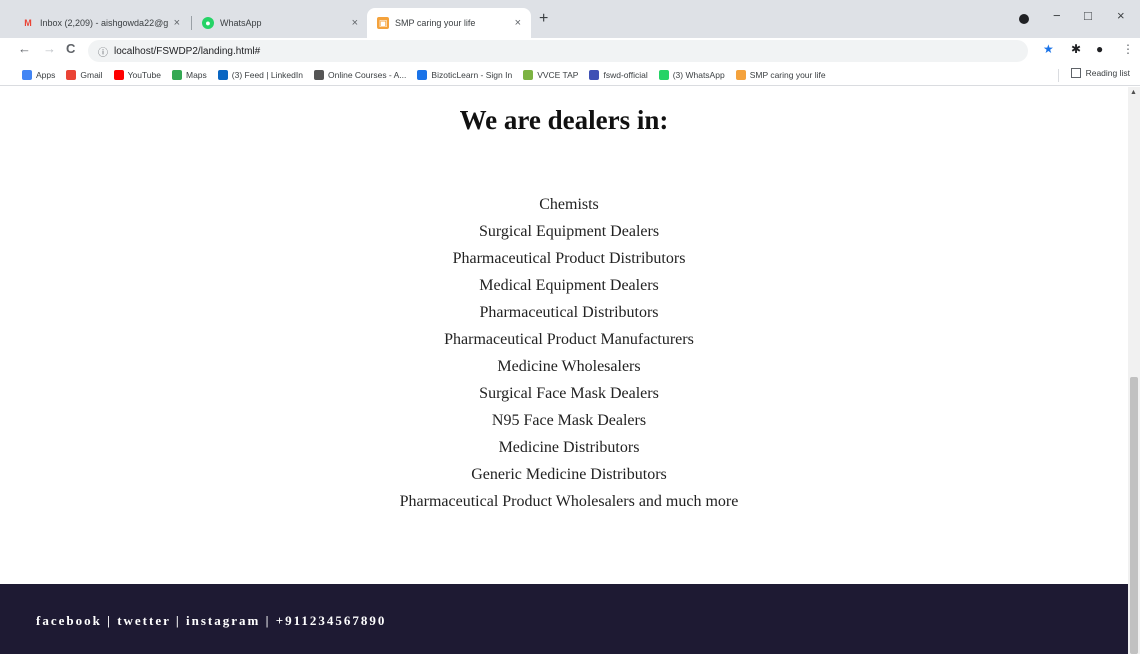 This screenshot has width=1140, height=654. Describe the element at coordinates (1048, 49) in the screenshot. I see `bookmark-star-icon: ★` at that location.